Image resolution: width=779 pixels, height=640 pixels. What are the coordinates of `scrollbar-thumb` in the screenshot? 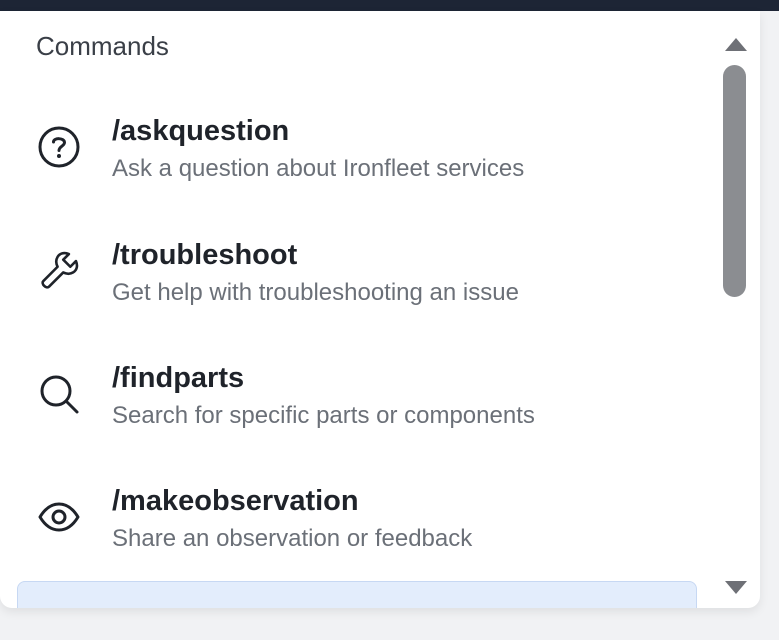 It's located at (734, 181).